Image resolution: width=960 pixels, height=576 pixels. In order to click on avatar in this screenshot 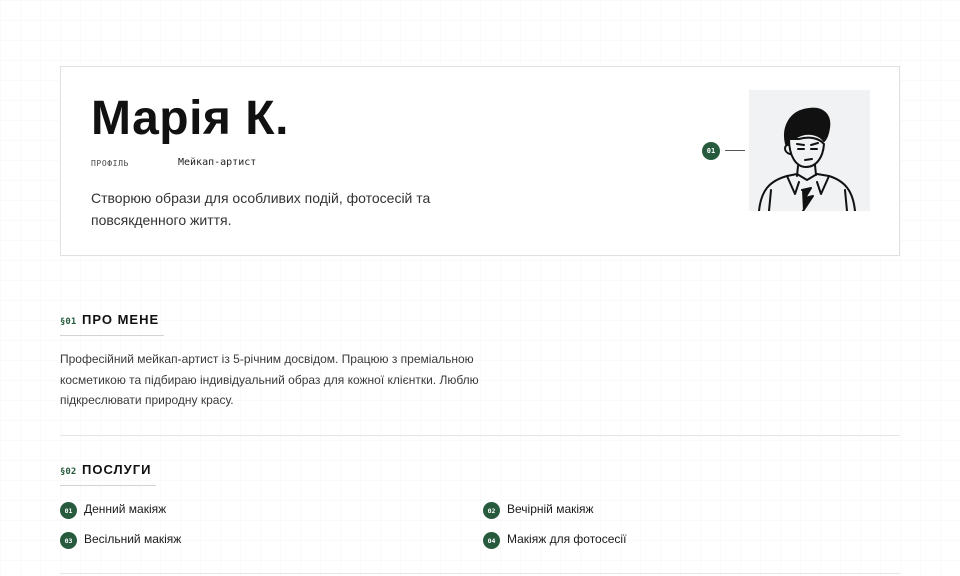, I will do `click(809, 150)`.